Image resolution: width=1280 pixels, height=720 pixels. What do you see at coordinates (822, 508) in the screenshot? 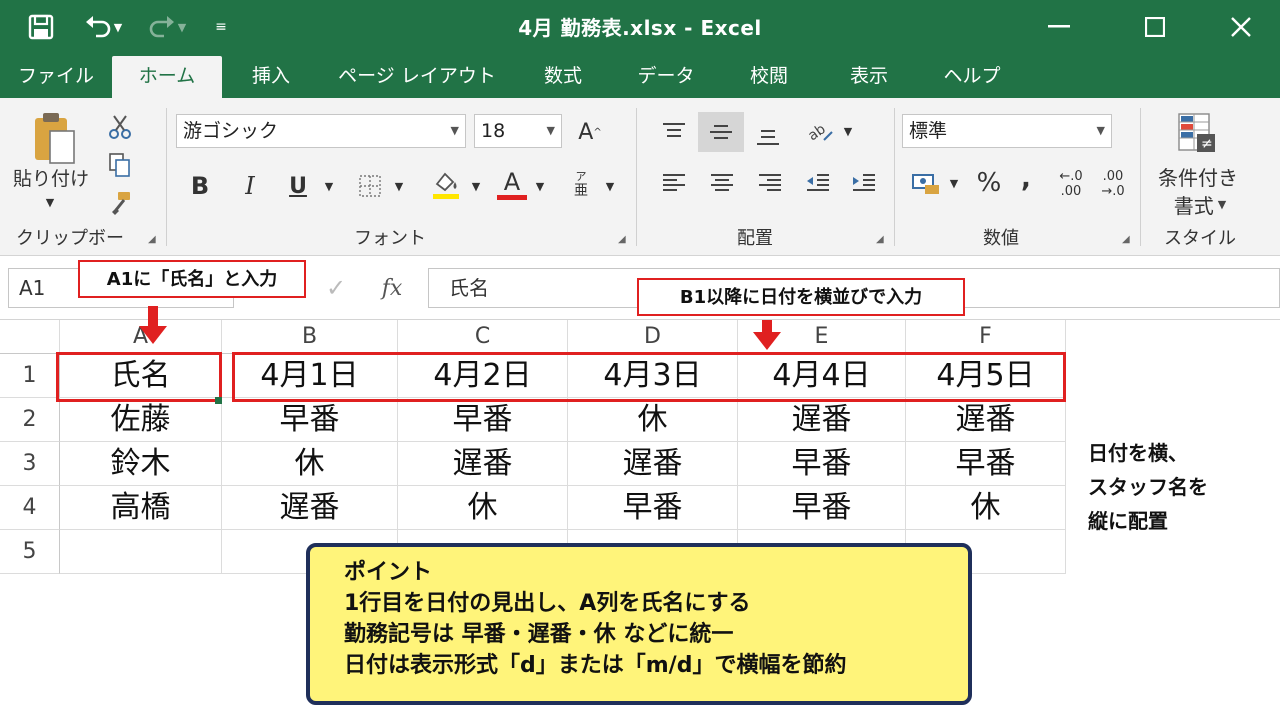
I see `cell-e4: 早番` at bounding box center [822, 508].